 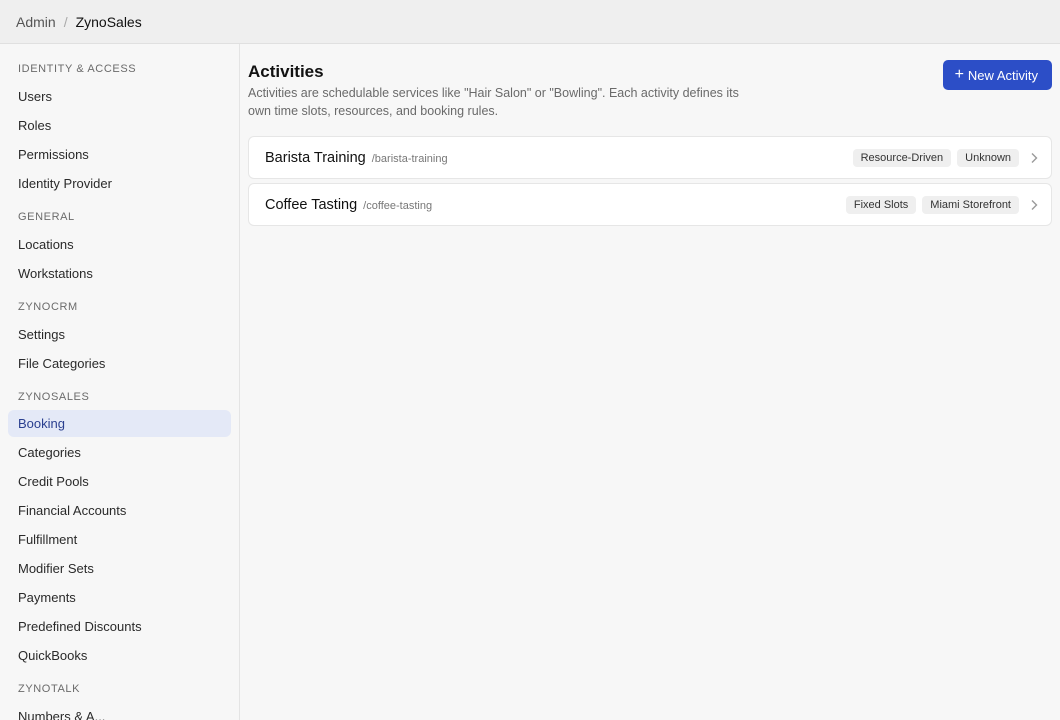 I want to click on section-title-zynocrm: ZYNOCRM, so click(x=48, y=307).